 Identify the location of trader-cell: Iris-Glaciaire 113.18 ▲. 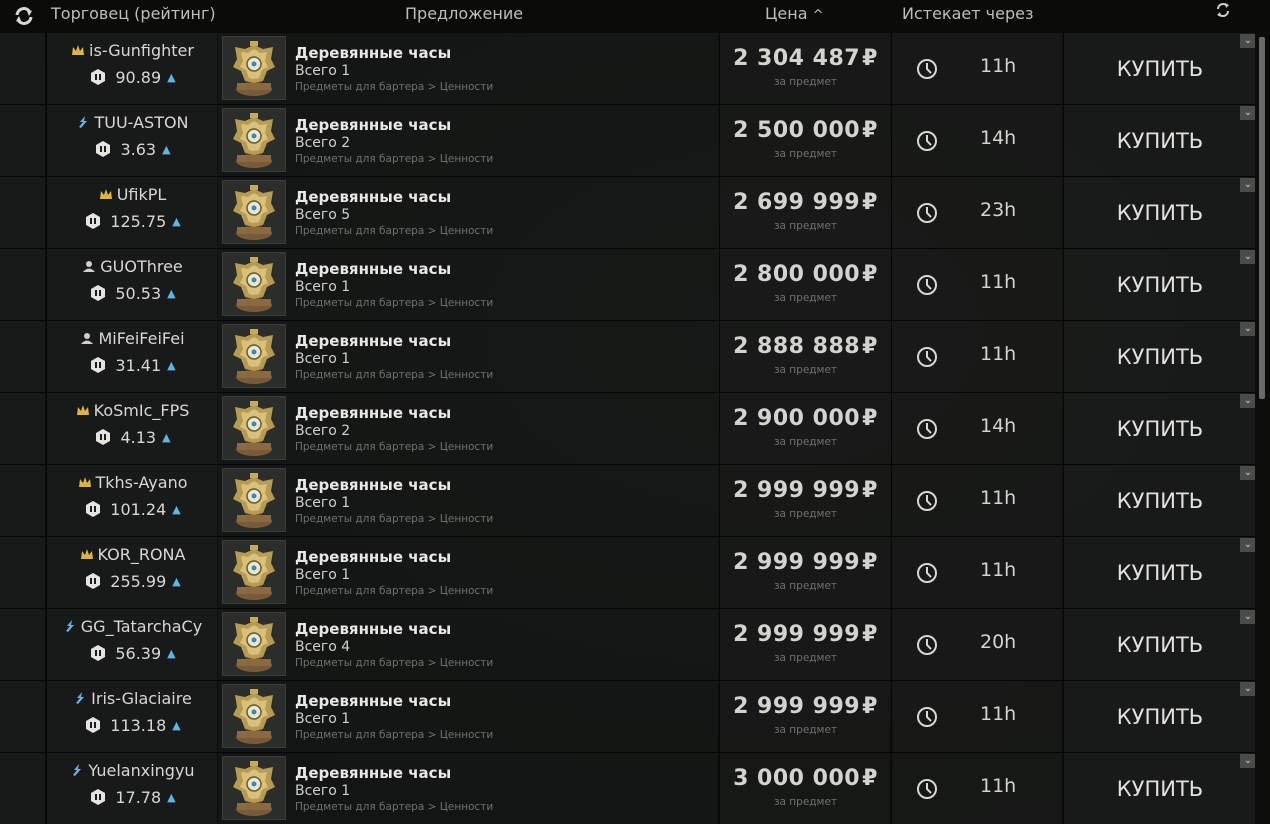
(131, 716).